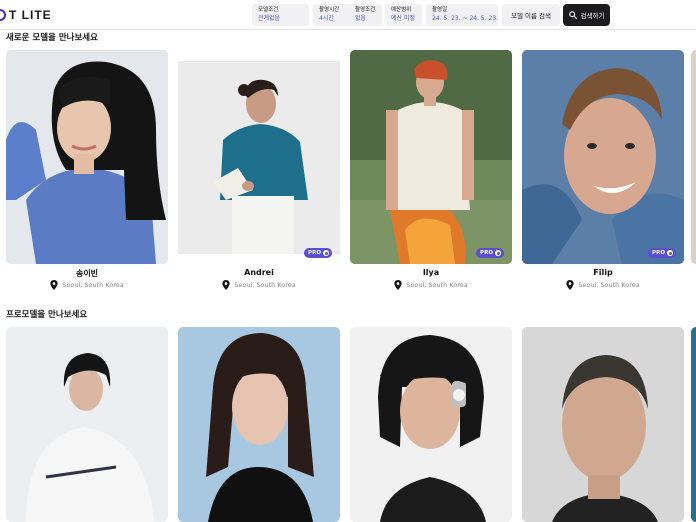  What do you see at coordinates (326, 18) in the screenshot?
I see `filter-value: 4시간` at bounding box center [326, 18].